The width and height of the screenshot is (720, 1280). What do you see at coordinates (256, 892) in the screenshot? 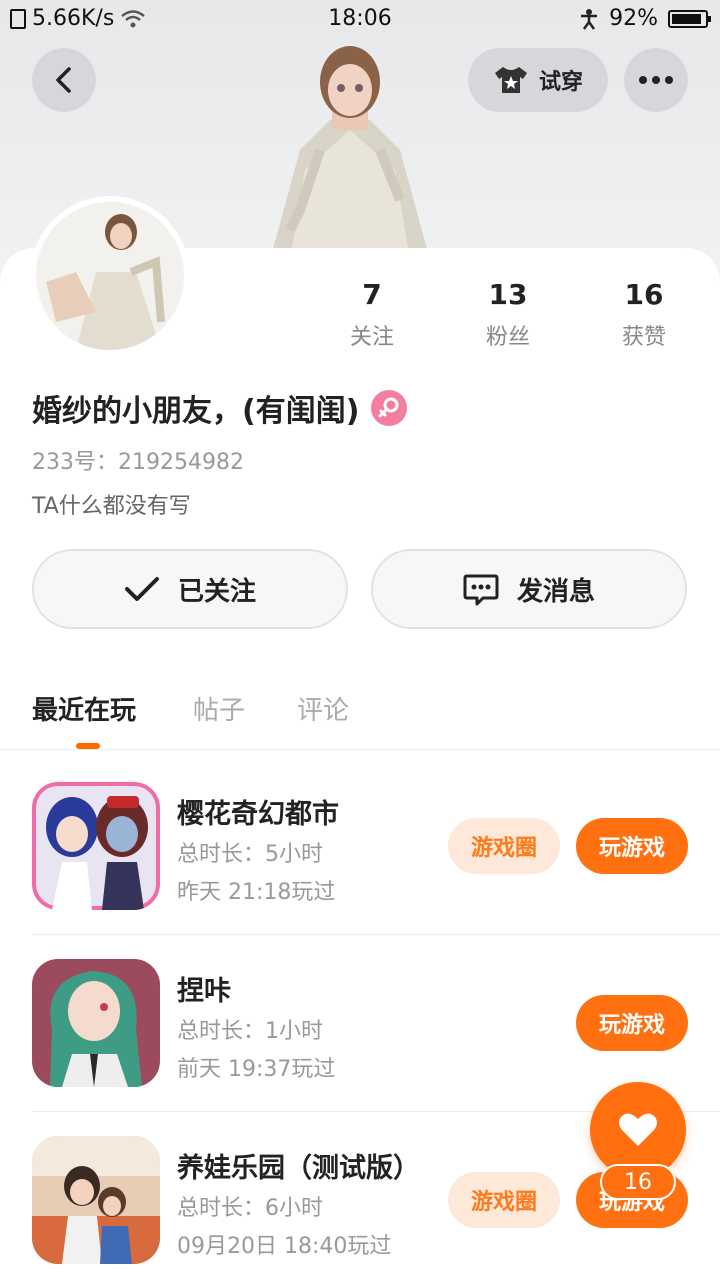
I see `game-last-played: 昨天 21:18玩过` at bounding box center [256, 892].